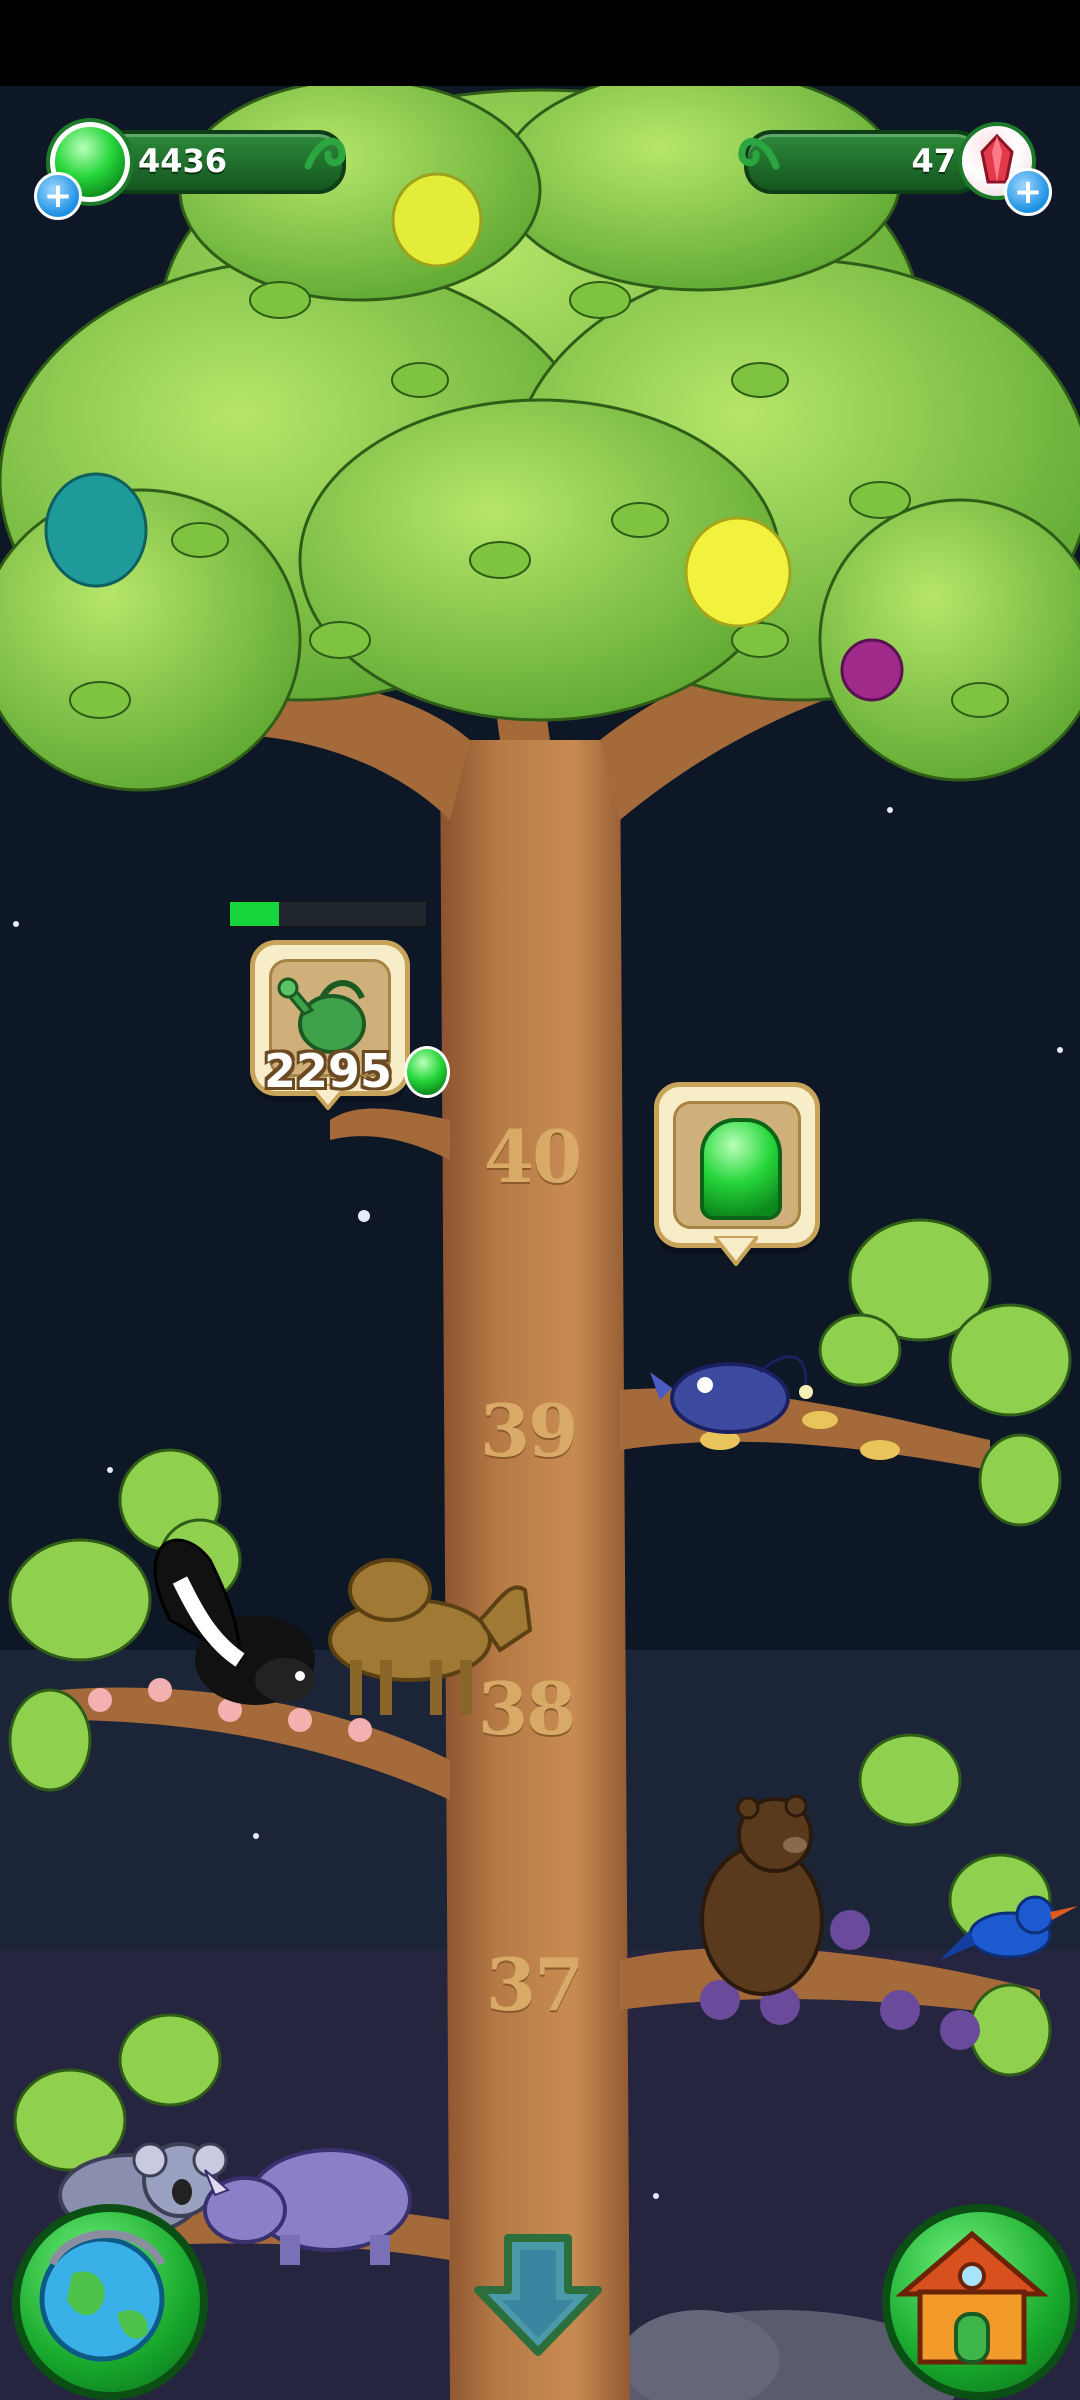  Describe the element at coordinates (1028, 192) in the screenshot. I see `add-gems-button: +` at that location.